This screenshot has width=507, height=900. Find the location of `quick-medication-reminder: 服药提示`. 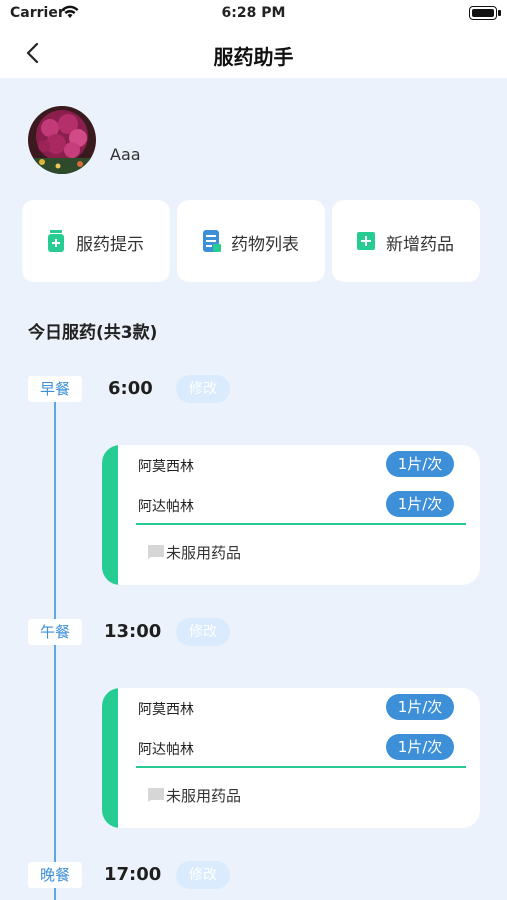

quick-medication-reminder: 服药提示 is located at coordinates (96, 241).